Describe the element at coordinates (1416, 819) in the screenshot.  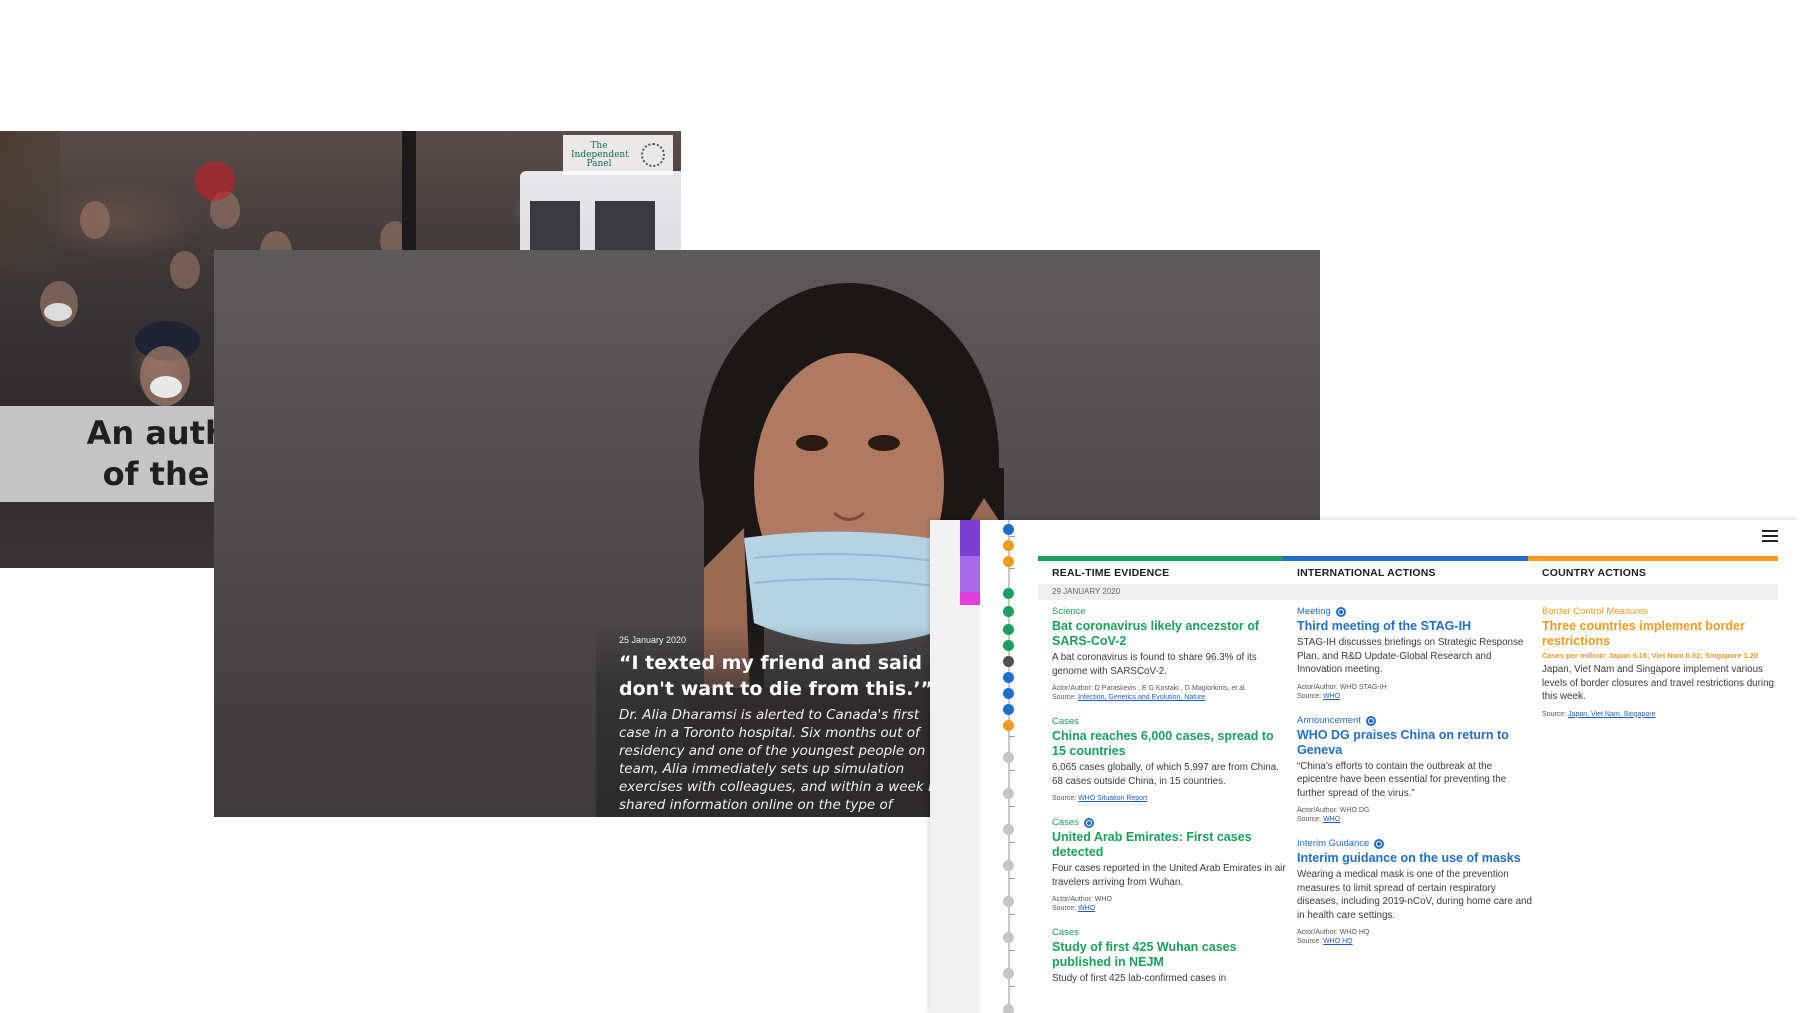
I see `entry-source: Source: WHO` at that location.